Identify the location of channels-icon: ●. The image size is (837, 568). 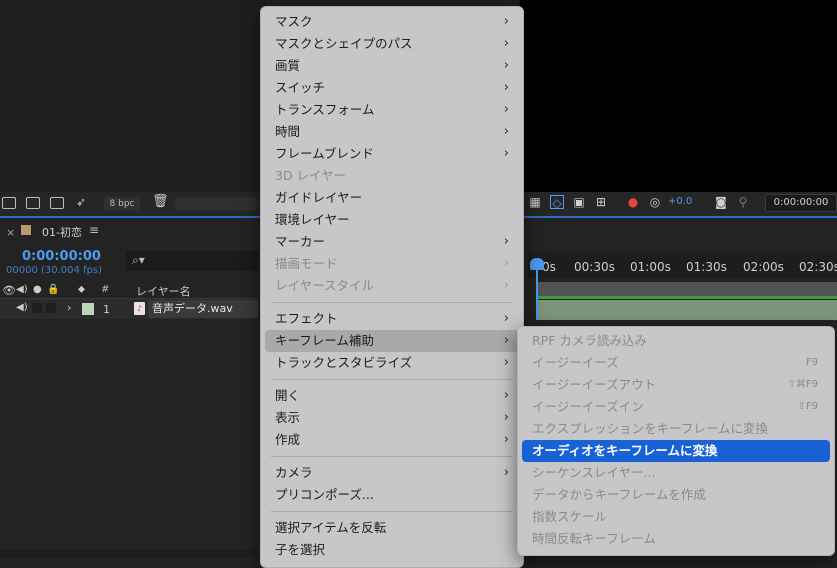
(633, 202).